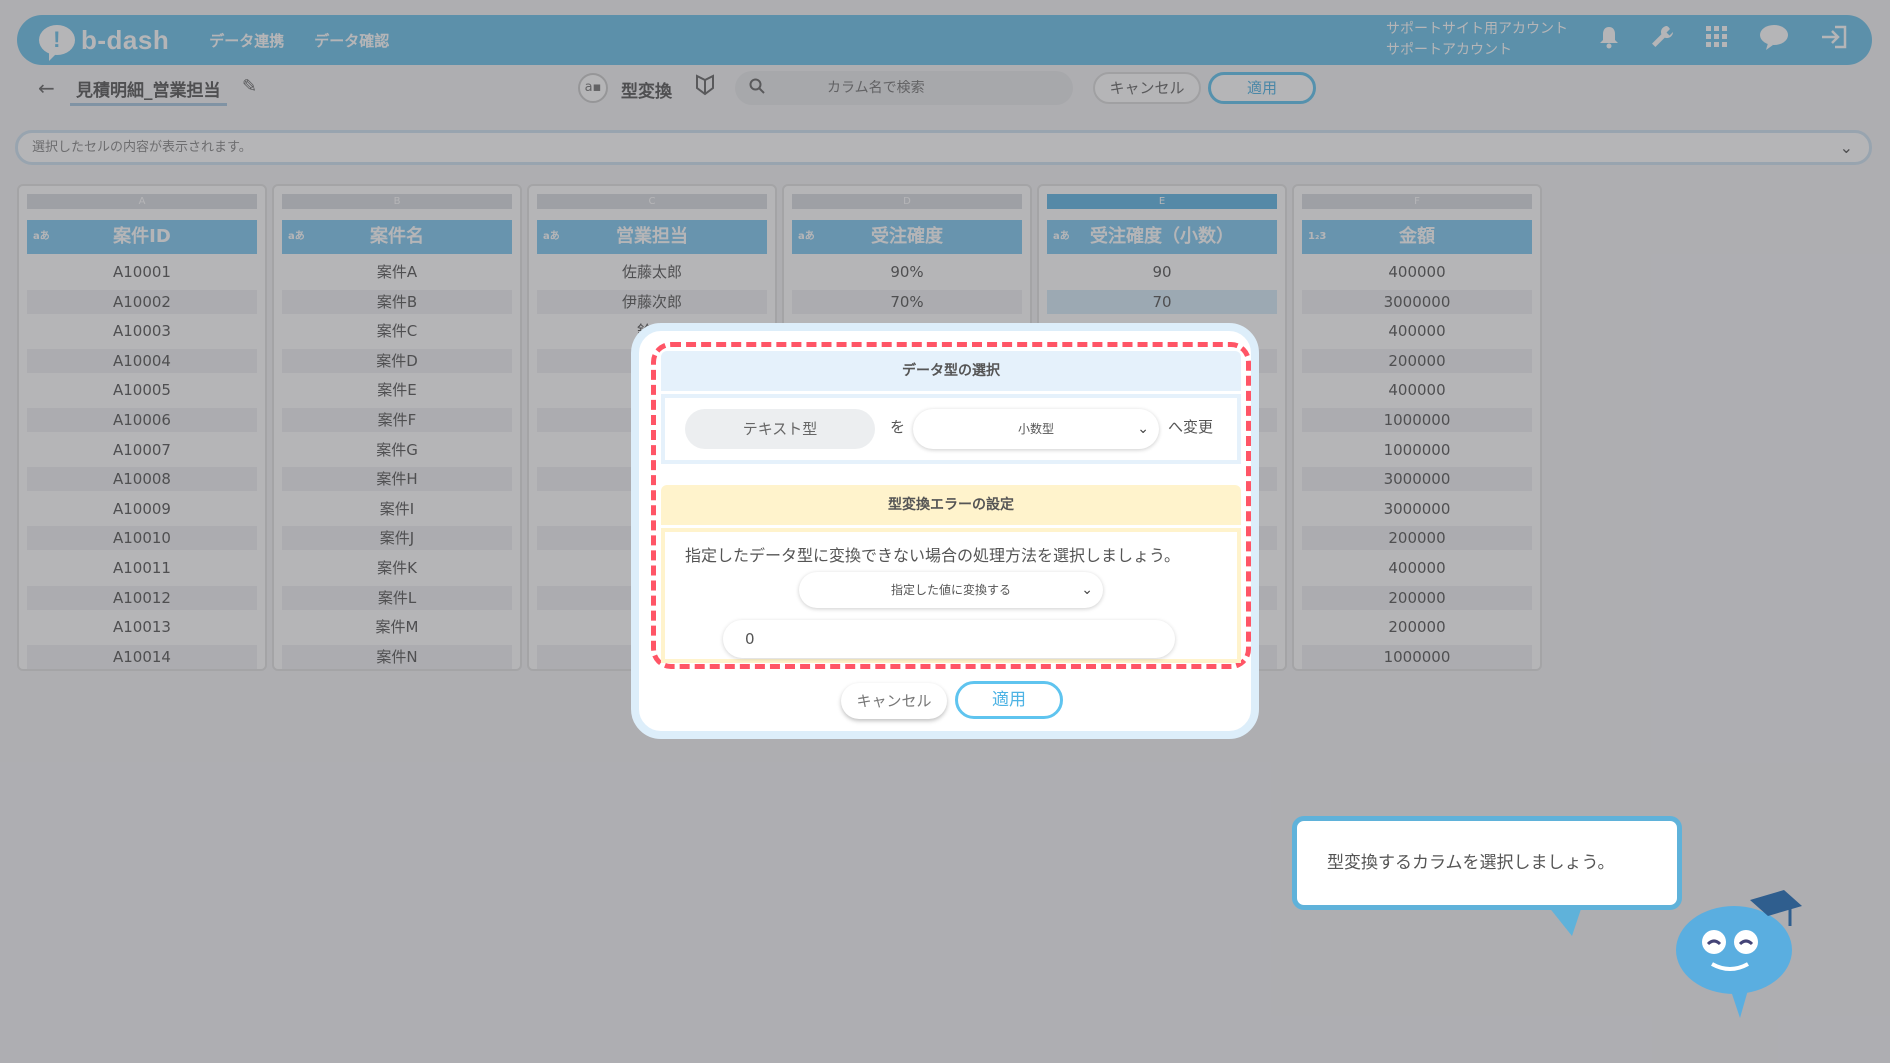  I want to click on mascot-icon, so click(1740, 950).